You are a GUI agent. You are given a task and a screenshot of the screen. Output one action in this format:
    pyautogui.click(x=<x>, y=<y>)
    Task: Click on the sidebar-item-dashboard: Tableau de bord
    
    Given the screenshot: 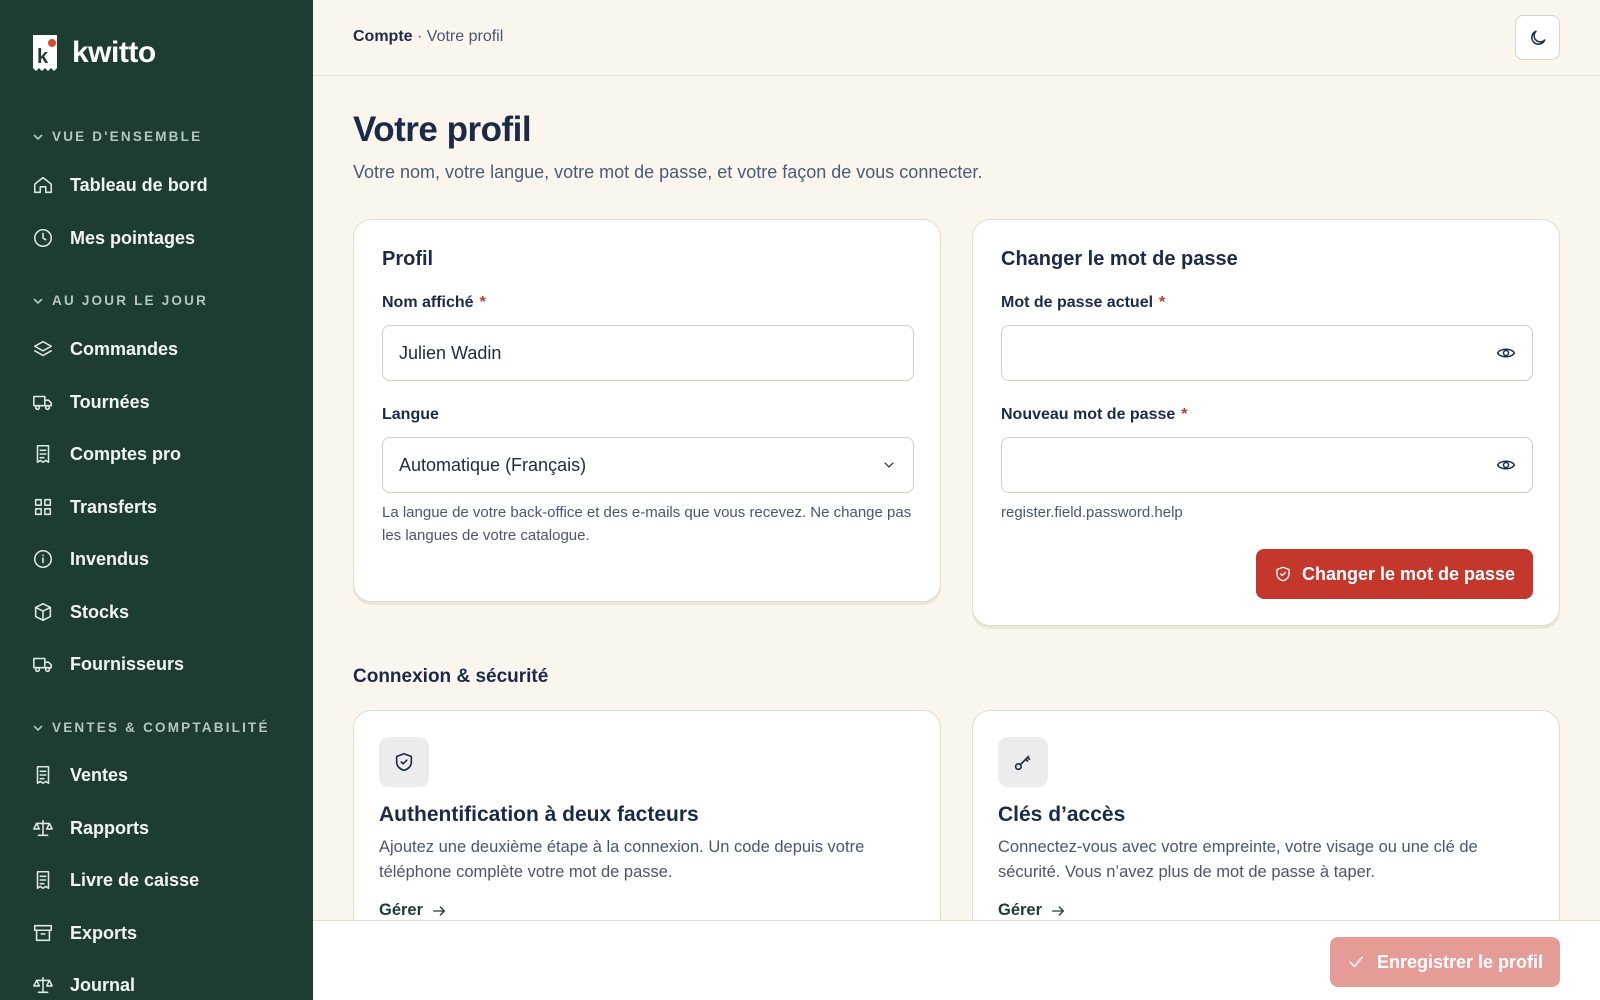 What is the action you would take?
    pyautogui.click(x=120, y=185)
    